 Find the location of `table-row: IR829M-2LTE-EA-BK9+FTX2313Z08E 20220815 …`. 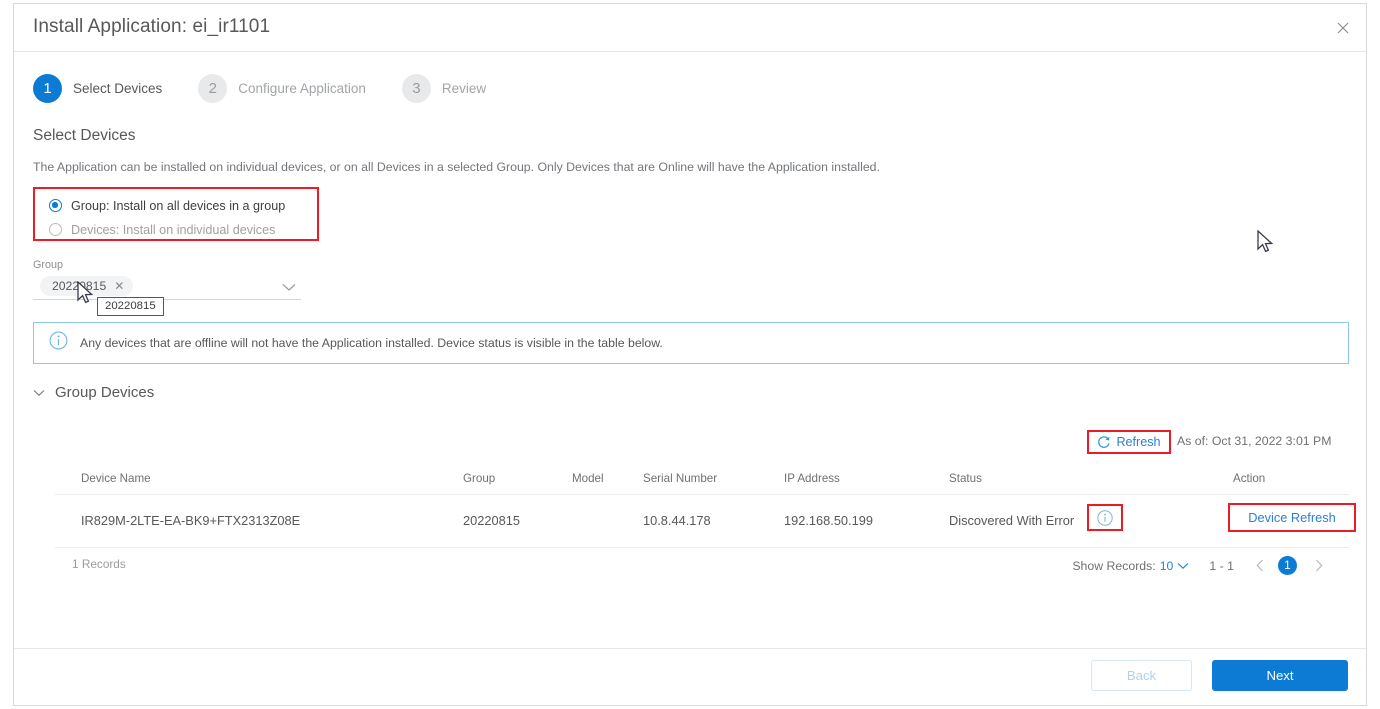

table-row: IR829M-2LTE-EA-BK9+FTX2313Z08E 20220815 … is located at coordinates (705, 521).